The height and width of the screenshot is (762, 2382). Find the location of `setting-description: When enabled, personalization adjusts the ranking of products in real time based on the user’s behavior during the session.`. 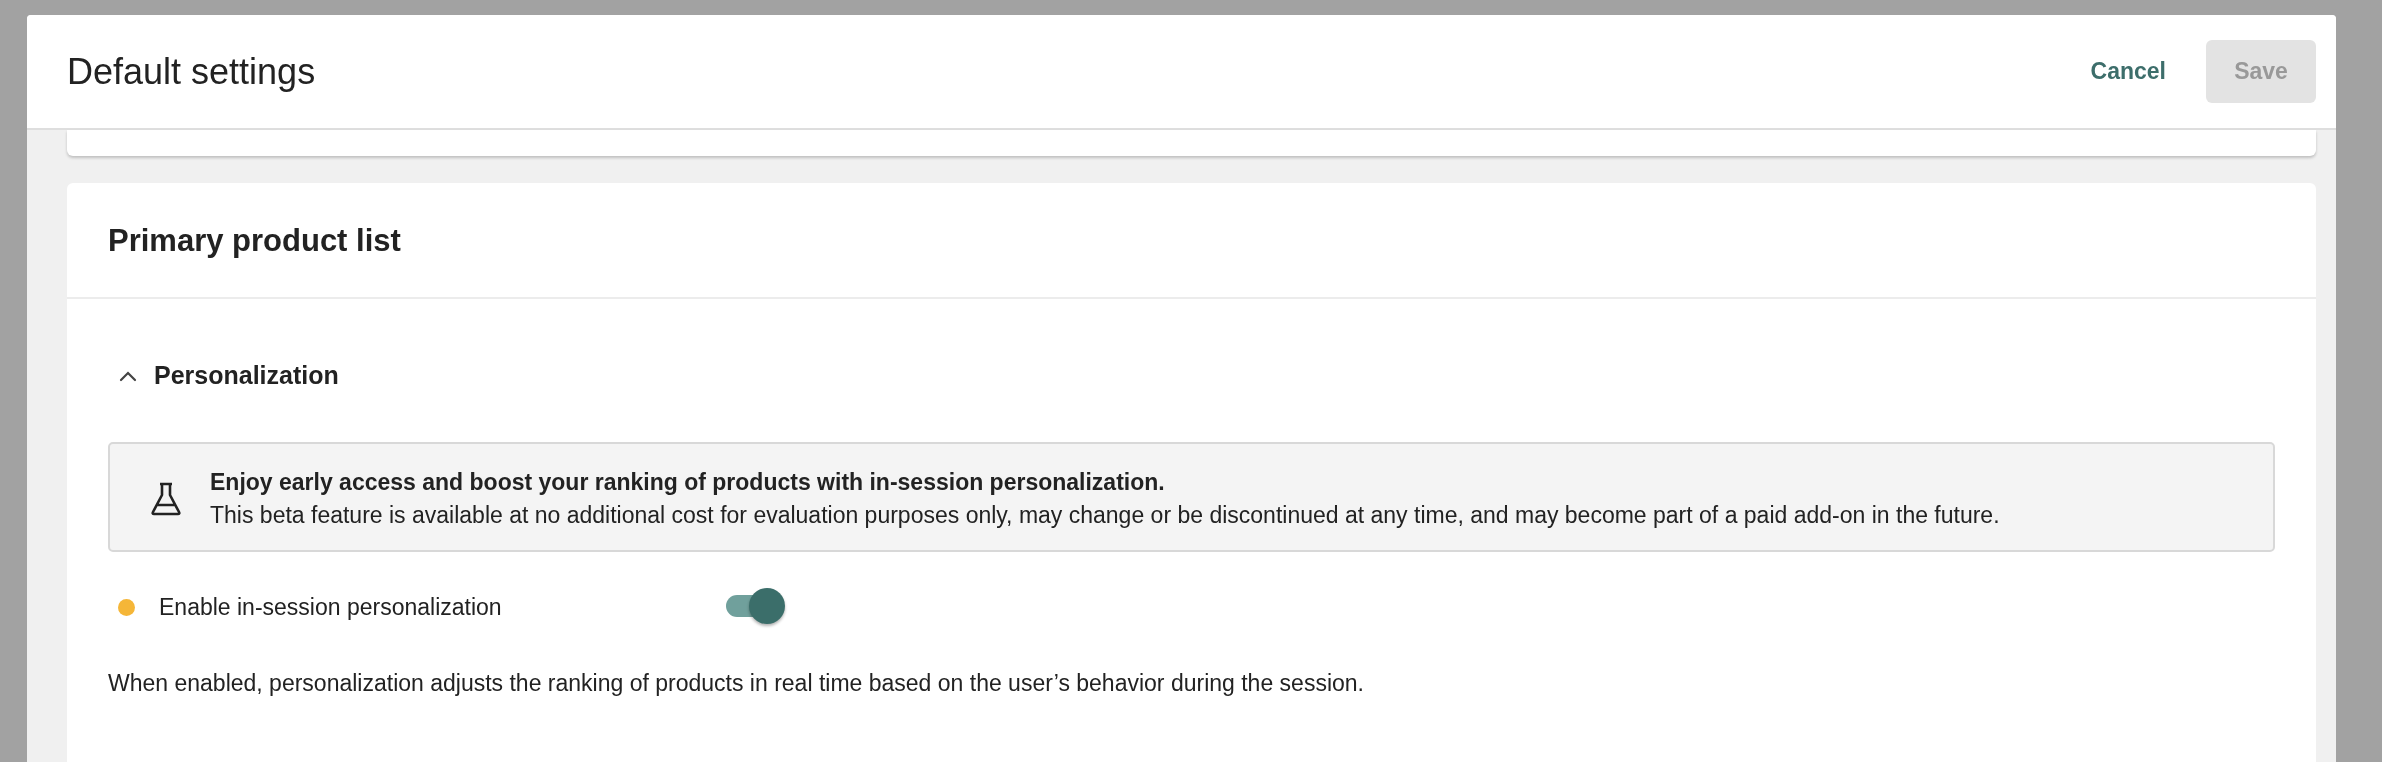

setting-description: When enabled, personalization adjusts the ranking of products in real time based on the user’s behavior during the session. is located at coordinates (736, 683).